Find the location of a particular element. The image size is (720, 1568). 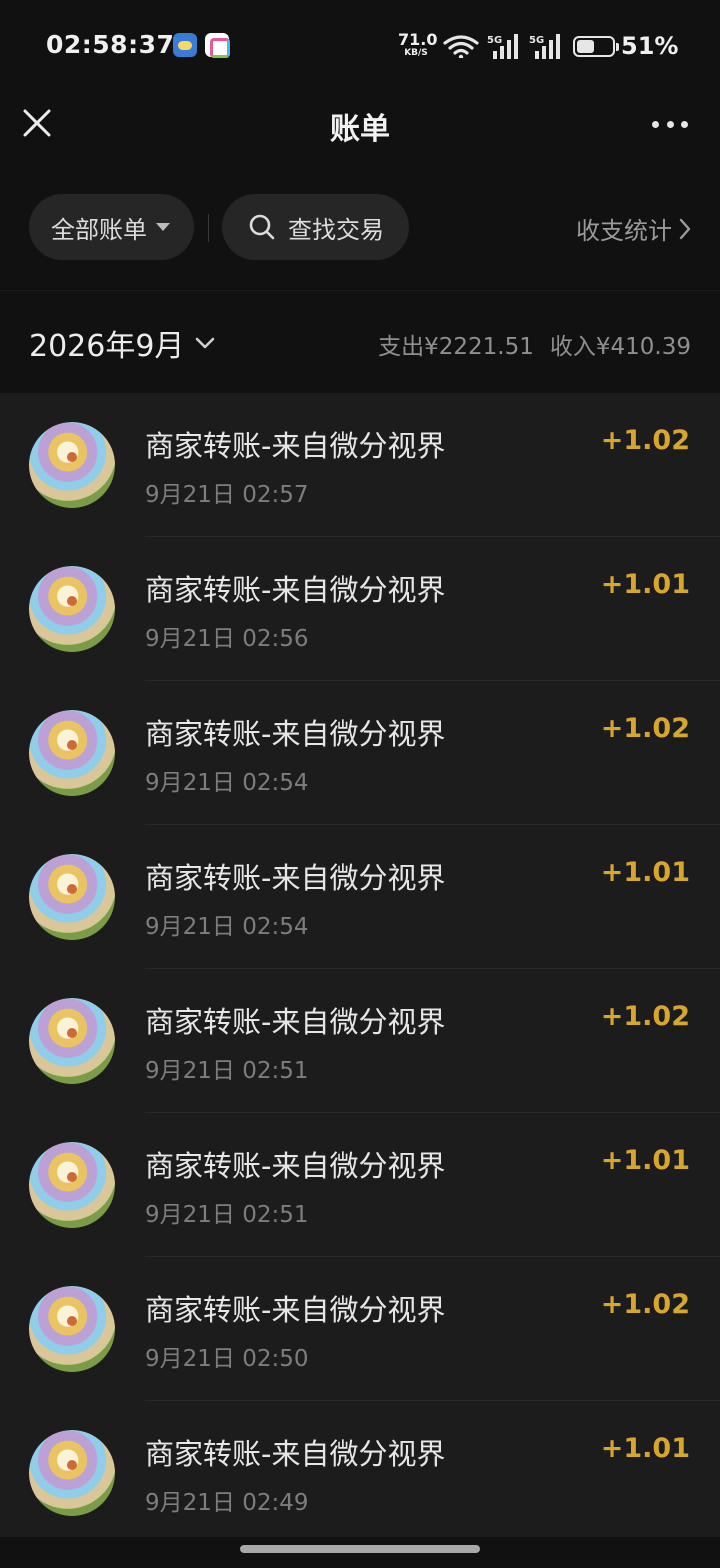

transaction-time: 9月21日 02:50 is located at coordinates (227, 1359).